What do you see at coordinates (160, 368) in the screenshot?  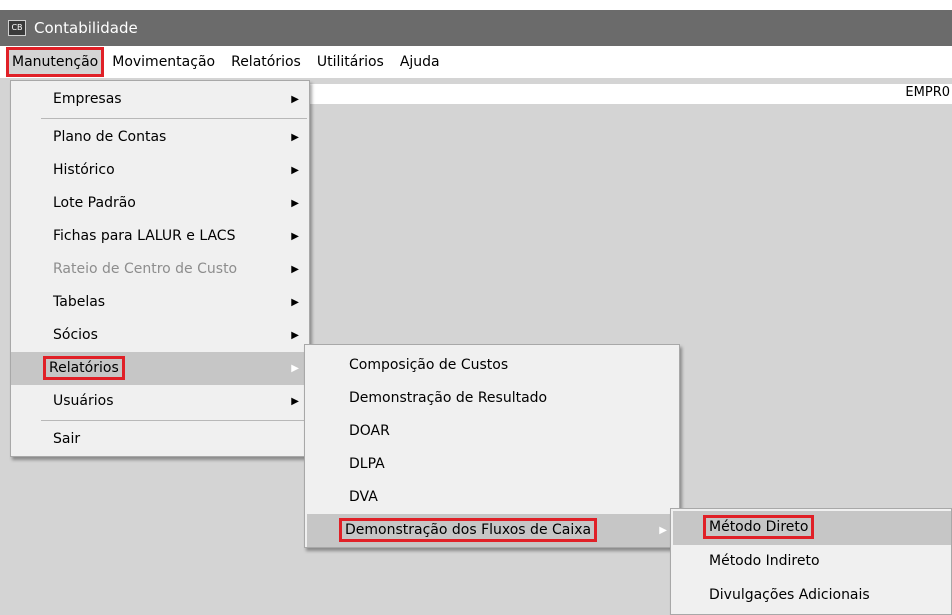 I see `menu-item-relatorios: Relatórios ▶` at bounding box center [160, 368].